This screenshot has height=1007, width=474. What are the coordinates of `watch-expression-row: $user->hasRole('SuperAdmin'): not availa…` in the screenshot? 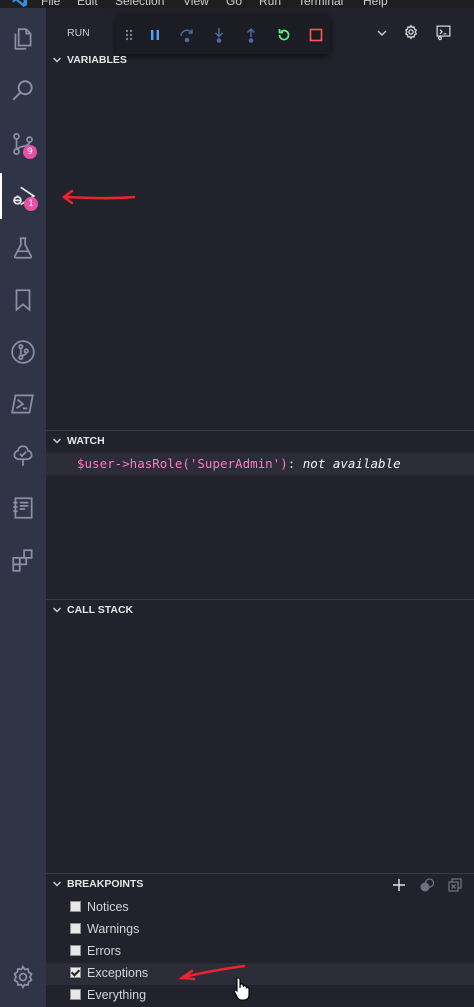 It's located at (260, 464).